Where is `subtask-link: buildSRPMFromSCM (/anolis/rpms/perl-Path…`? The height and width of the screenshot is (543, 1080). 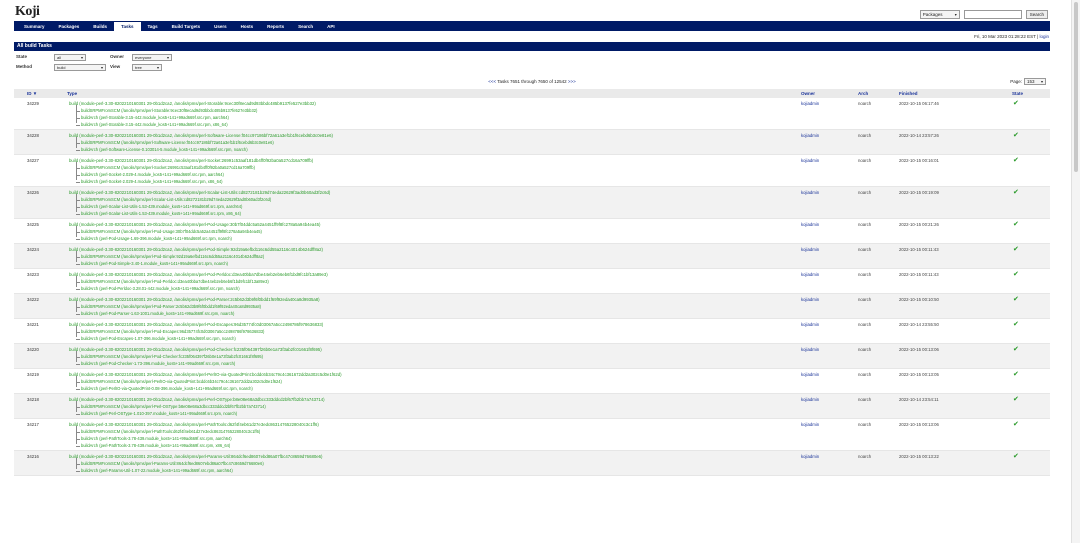
subtask-link: buildSRPMFromSCM (/anolis/rpms/perl-Path… is located at coordinates (170, 431).